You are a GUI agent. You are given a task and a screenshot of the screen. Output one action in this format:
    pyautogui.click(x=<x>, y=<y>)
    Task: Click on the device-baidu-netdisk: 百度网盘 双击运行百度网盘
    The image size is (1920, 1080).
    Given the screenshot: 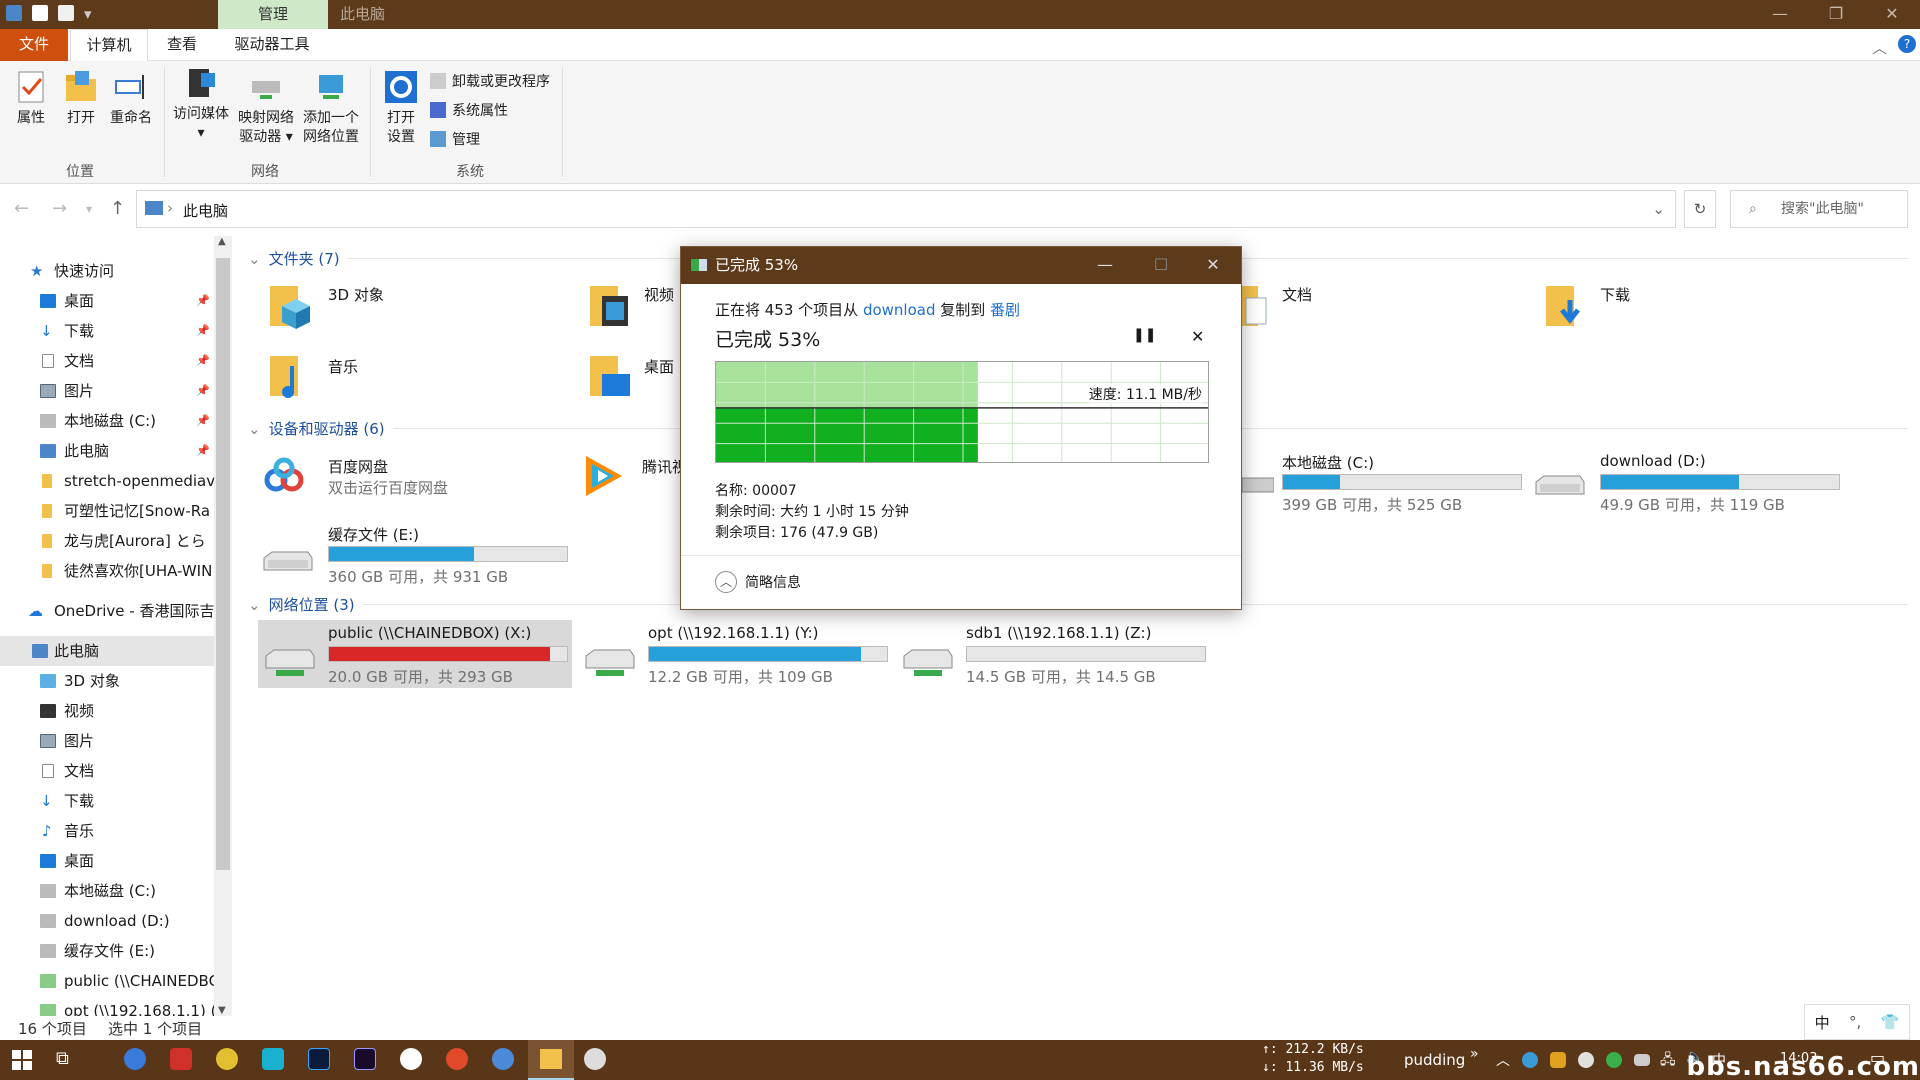 What is the action you would take?
    pyautogui.click(x=410, y=478)
    